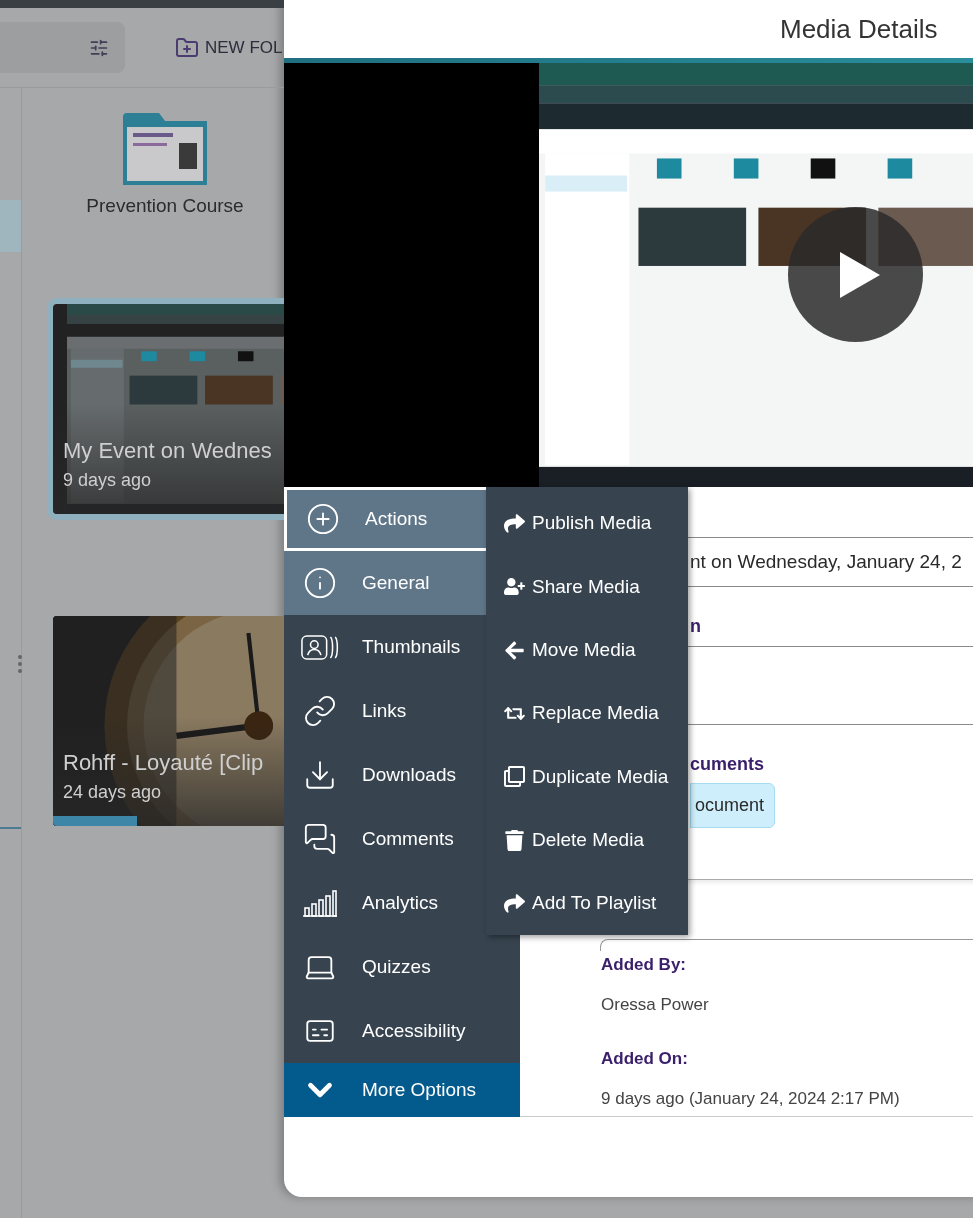  What do you see at coordinates (727, 764) in the screenshot?
I see `documents-label: cuments` at bounding box center [727, 764].